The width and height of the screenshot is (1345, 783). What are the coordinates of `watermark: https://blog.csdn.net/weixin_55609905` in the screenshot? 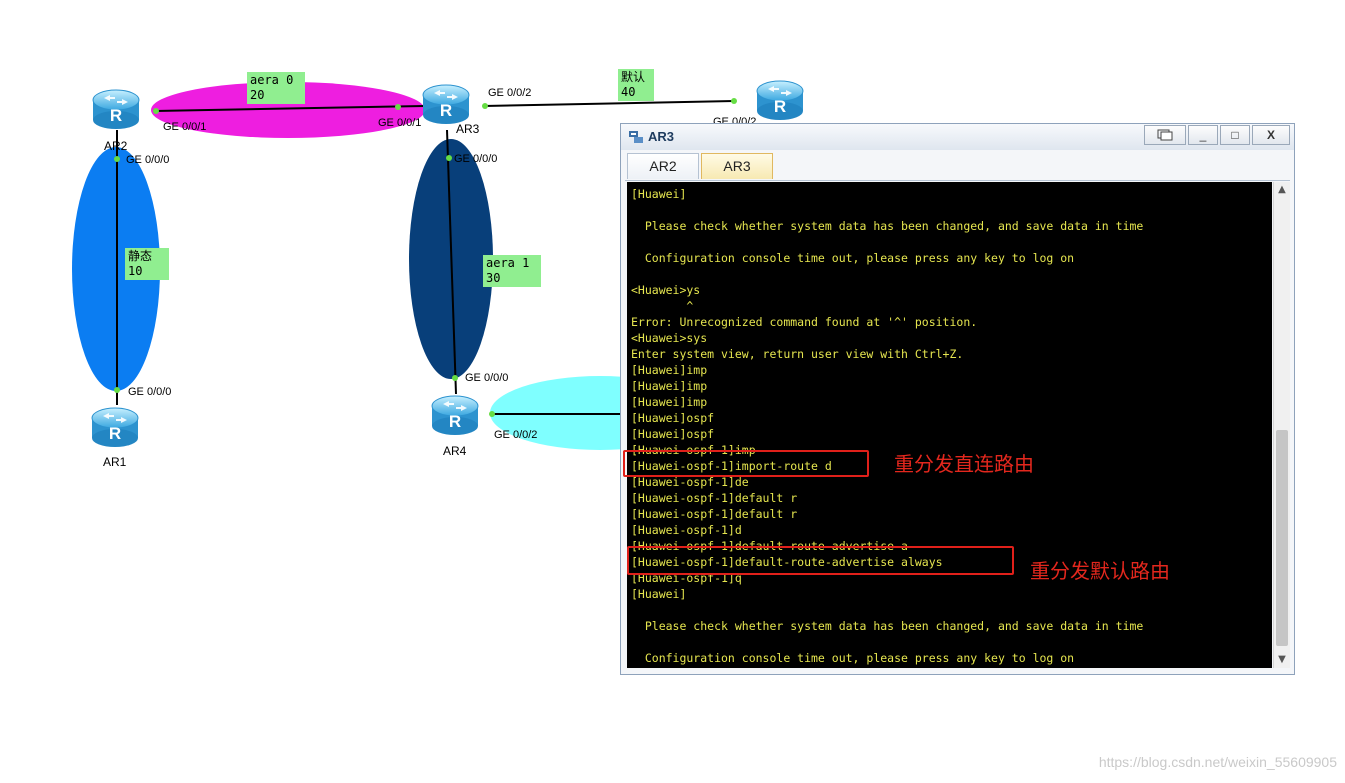 It's located at (1217, 762).